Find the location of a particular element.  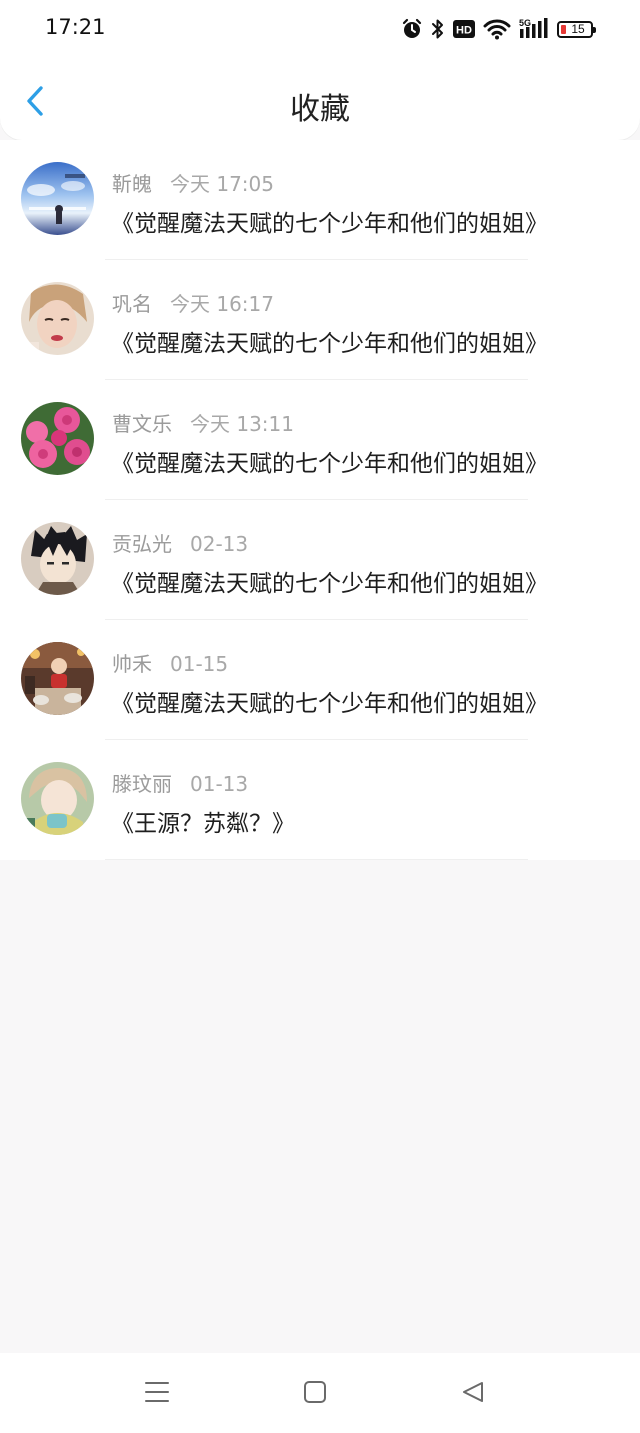

battery-icon: 15 is located at coordinates (576, 29).